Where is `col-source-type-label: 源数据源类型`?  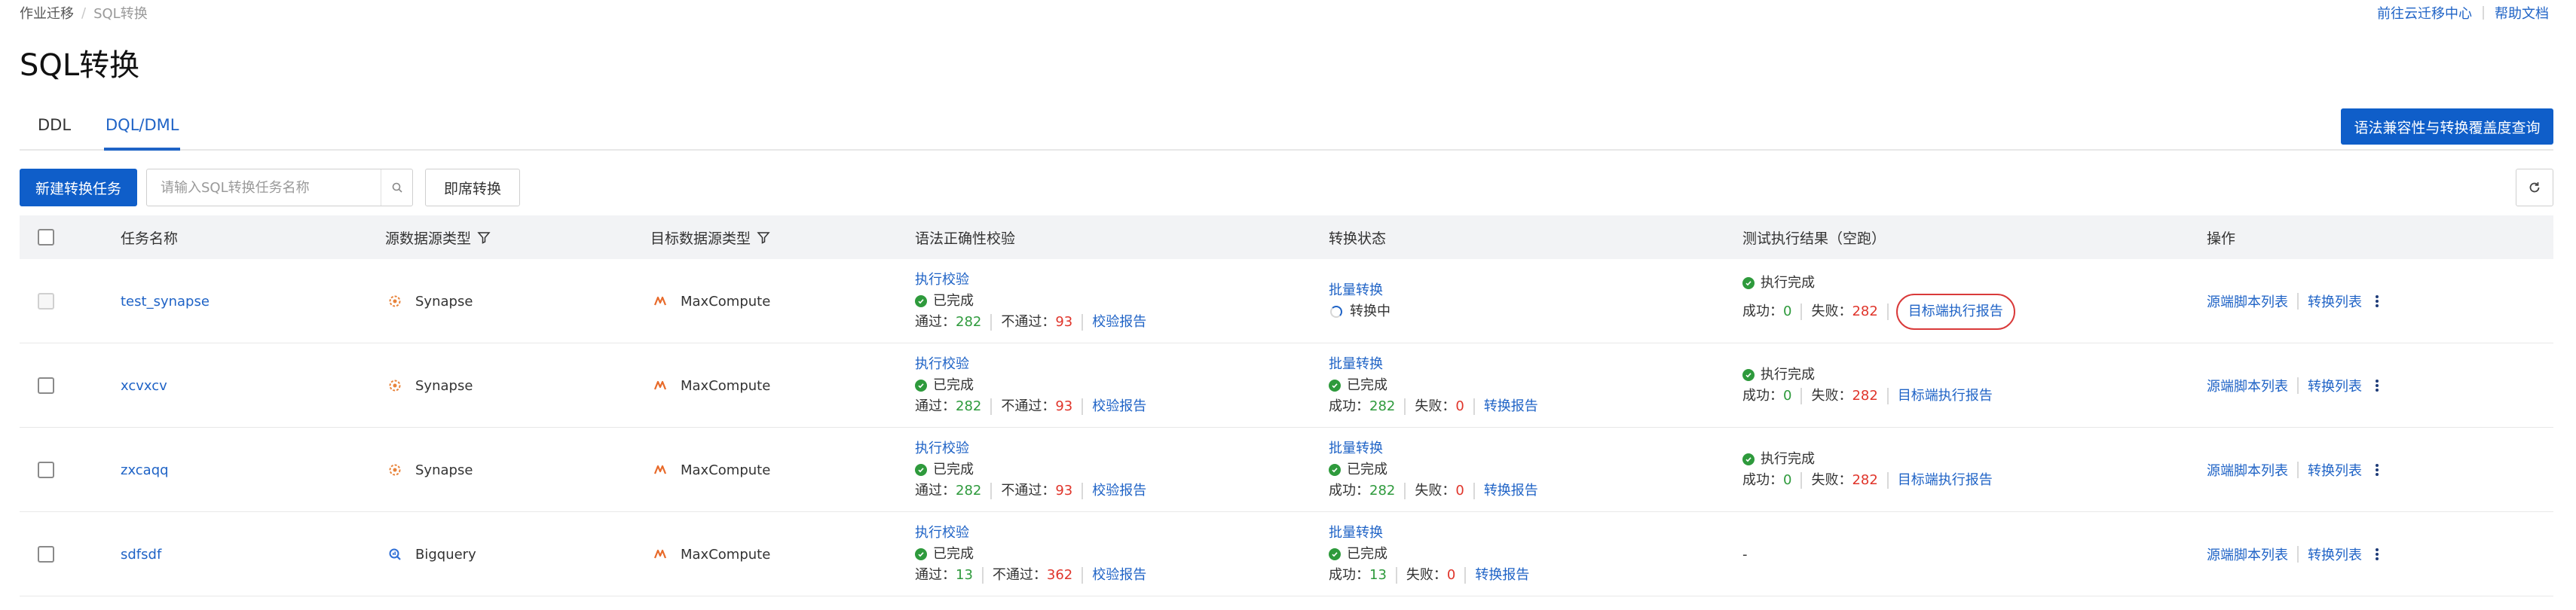
col-source-type-label: 源数据源类型 is located at coordinates (429, 238).